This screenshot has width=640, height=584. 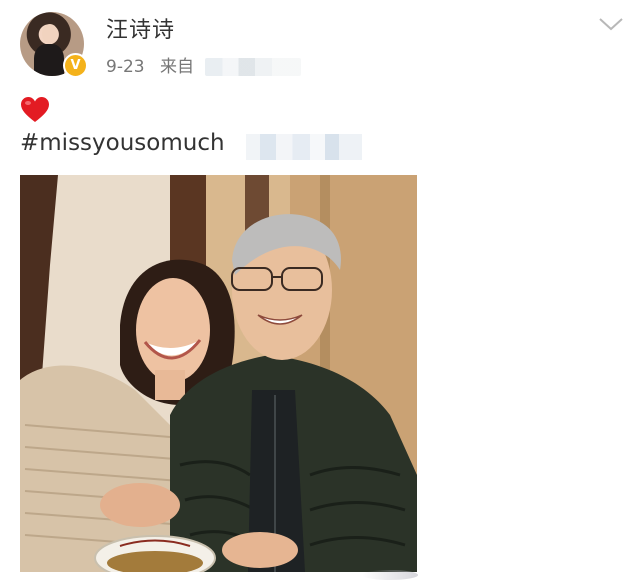 I want to click on avatar-dress, so click(x=49, y=60).